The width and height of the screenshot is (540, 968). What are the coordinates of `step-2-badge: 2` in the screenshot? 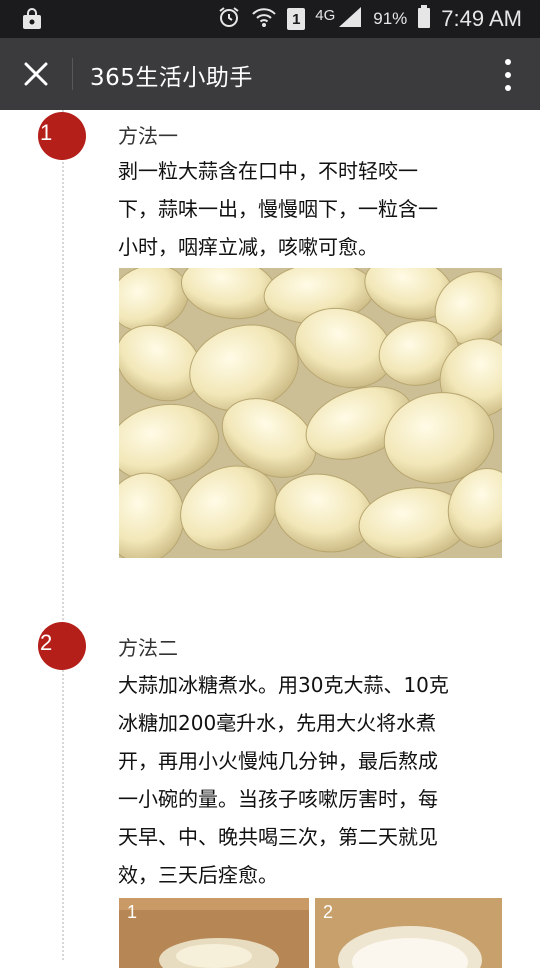 It's located at (62, 646).